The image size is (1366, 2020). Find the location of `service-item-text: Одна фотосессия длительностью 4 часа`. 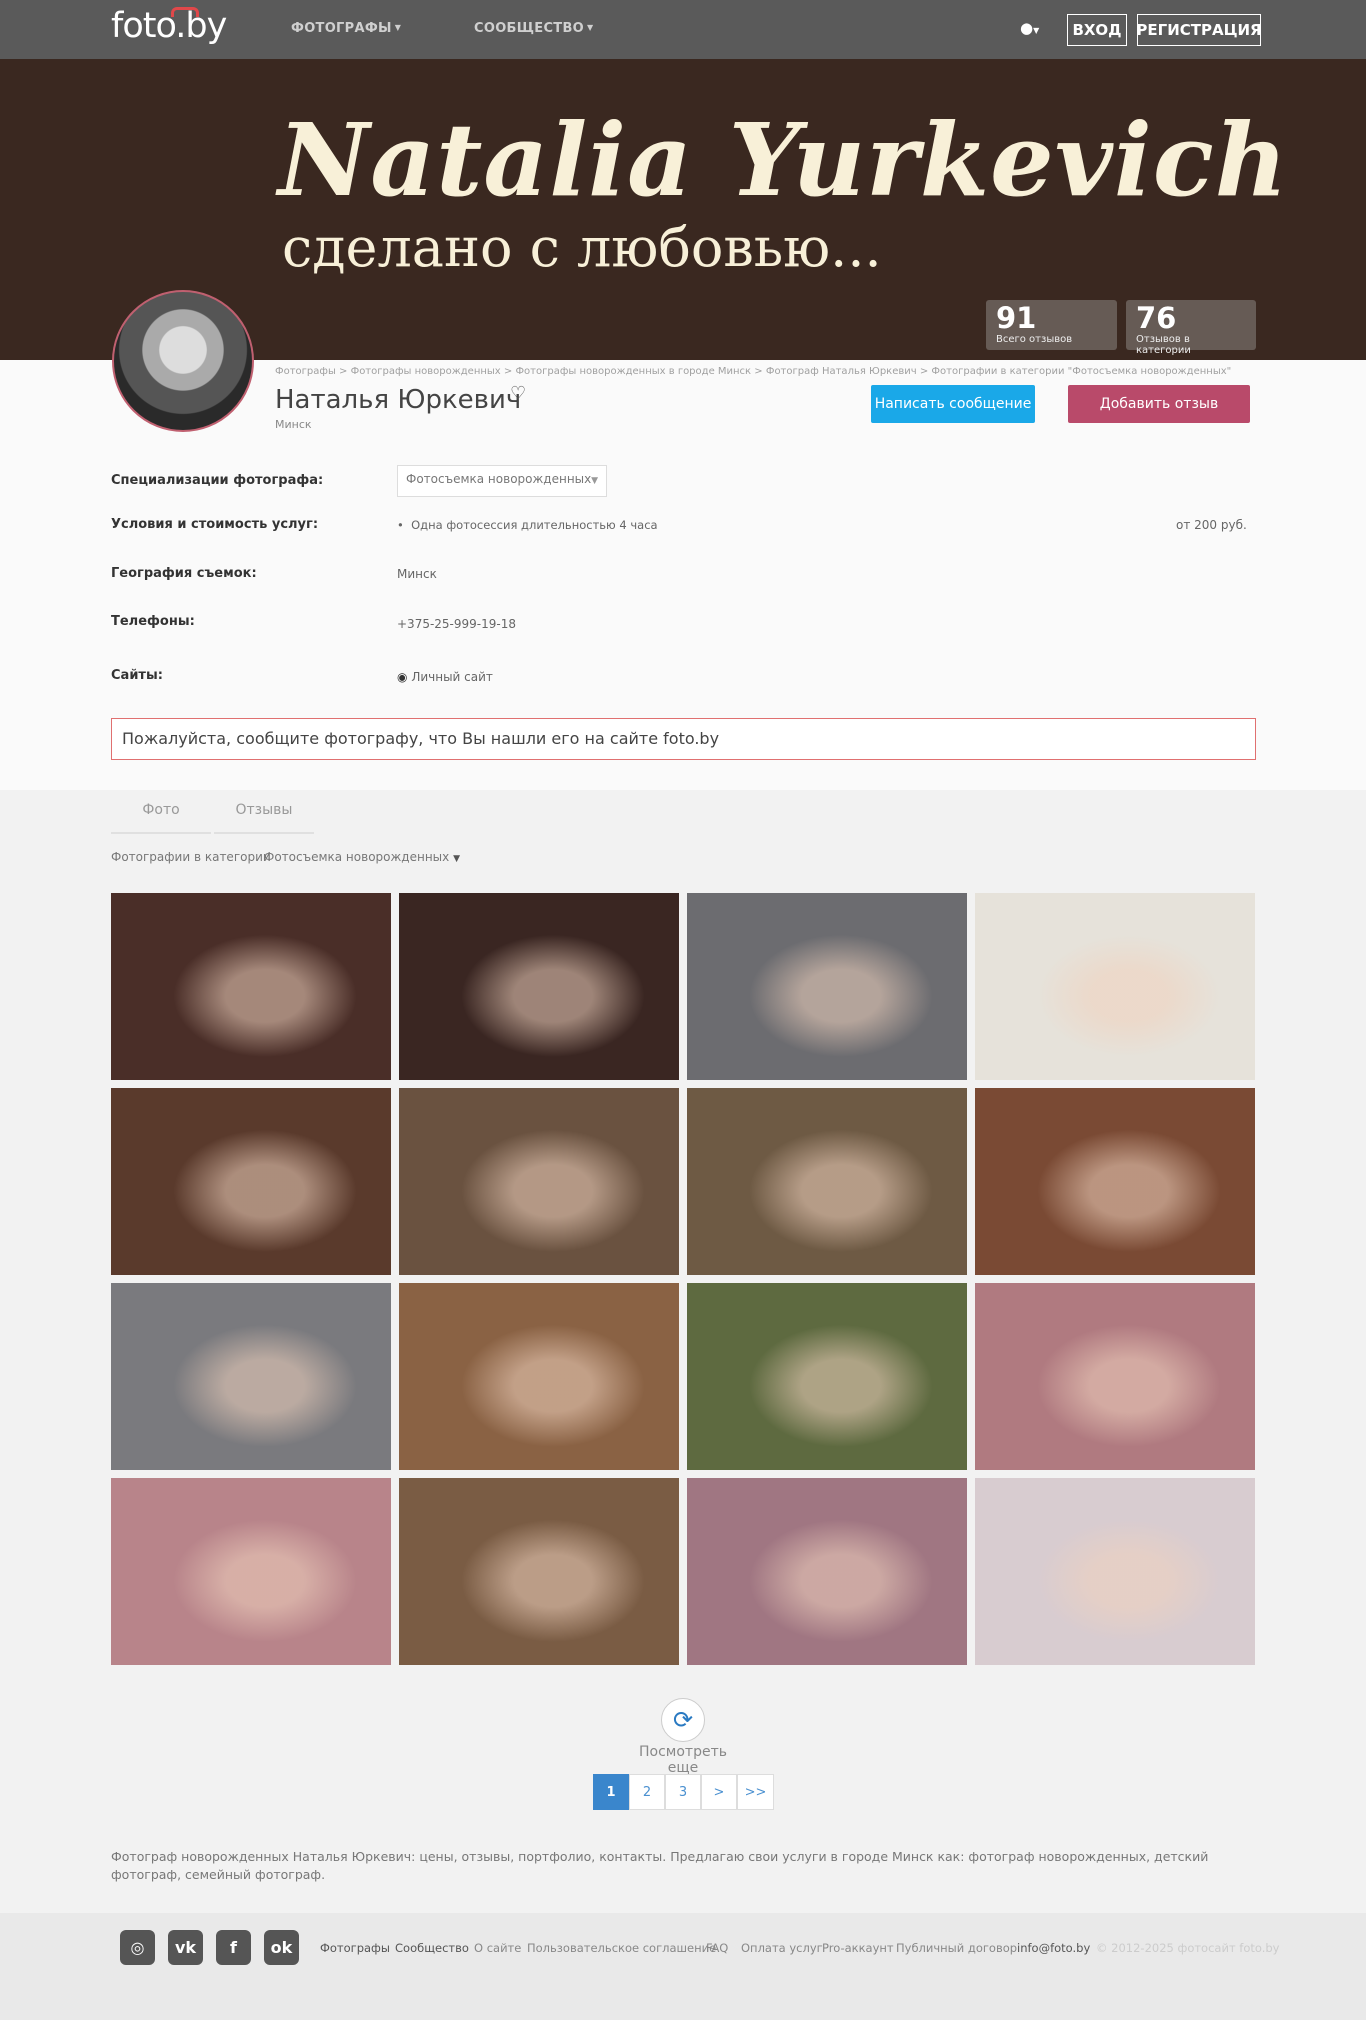

service-item-text: Одна фотосессия длительностью 4 часа is located at coordinates (534, 525).